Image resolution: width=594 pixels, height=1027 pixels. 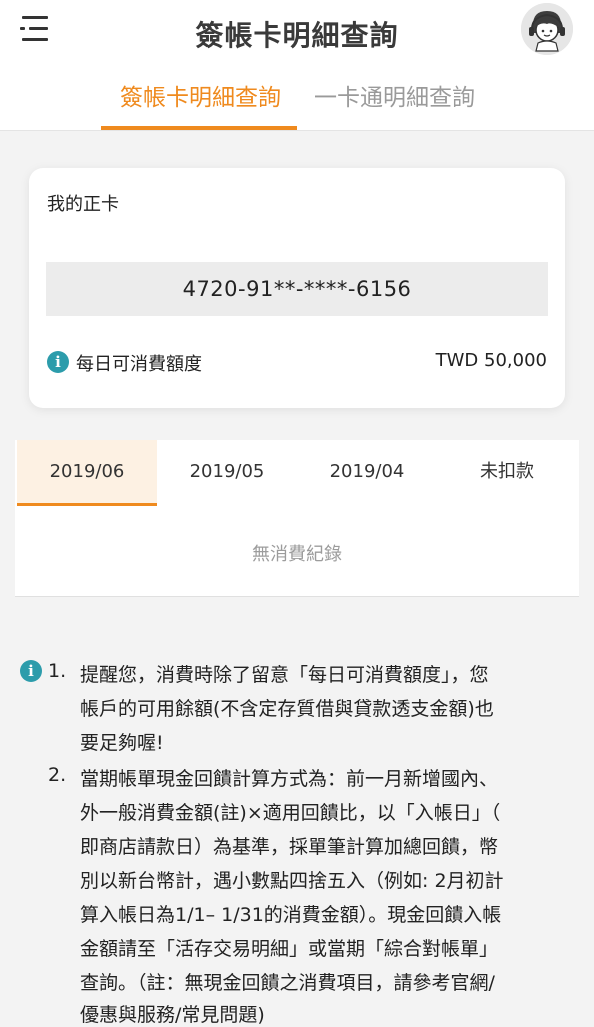 What do you see at coordinates (297, 65) in the screenshot?
I see `top-bar: 簽帳卡明細查詢 簽帳卡明細查詢 一卡通明細查詢` at bounding box center [297, 65].